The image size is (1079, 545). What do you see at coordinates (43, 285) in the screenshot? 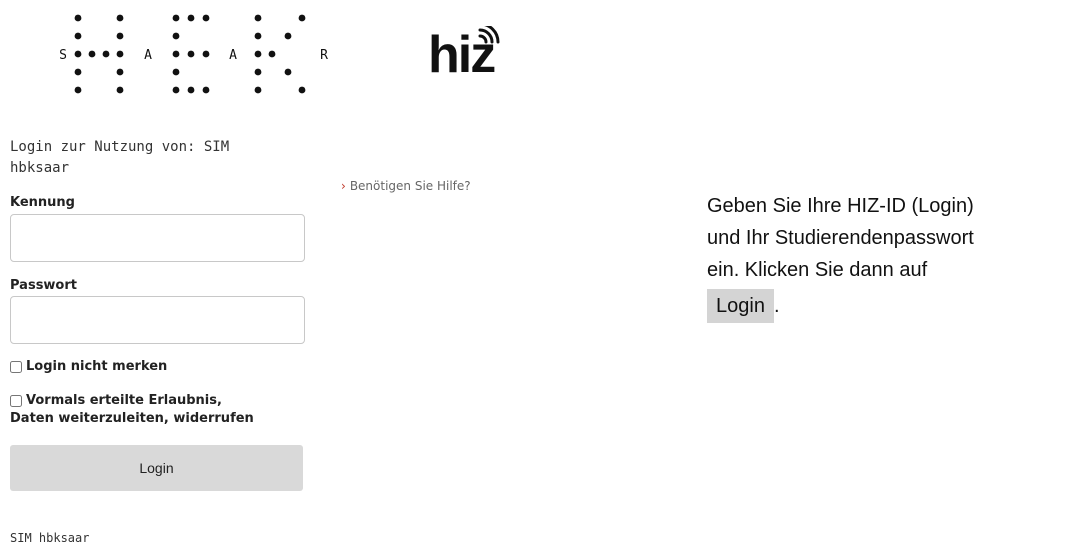
I see `password-label: Passwort` at bounding box center [43, 285].